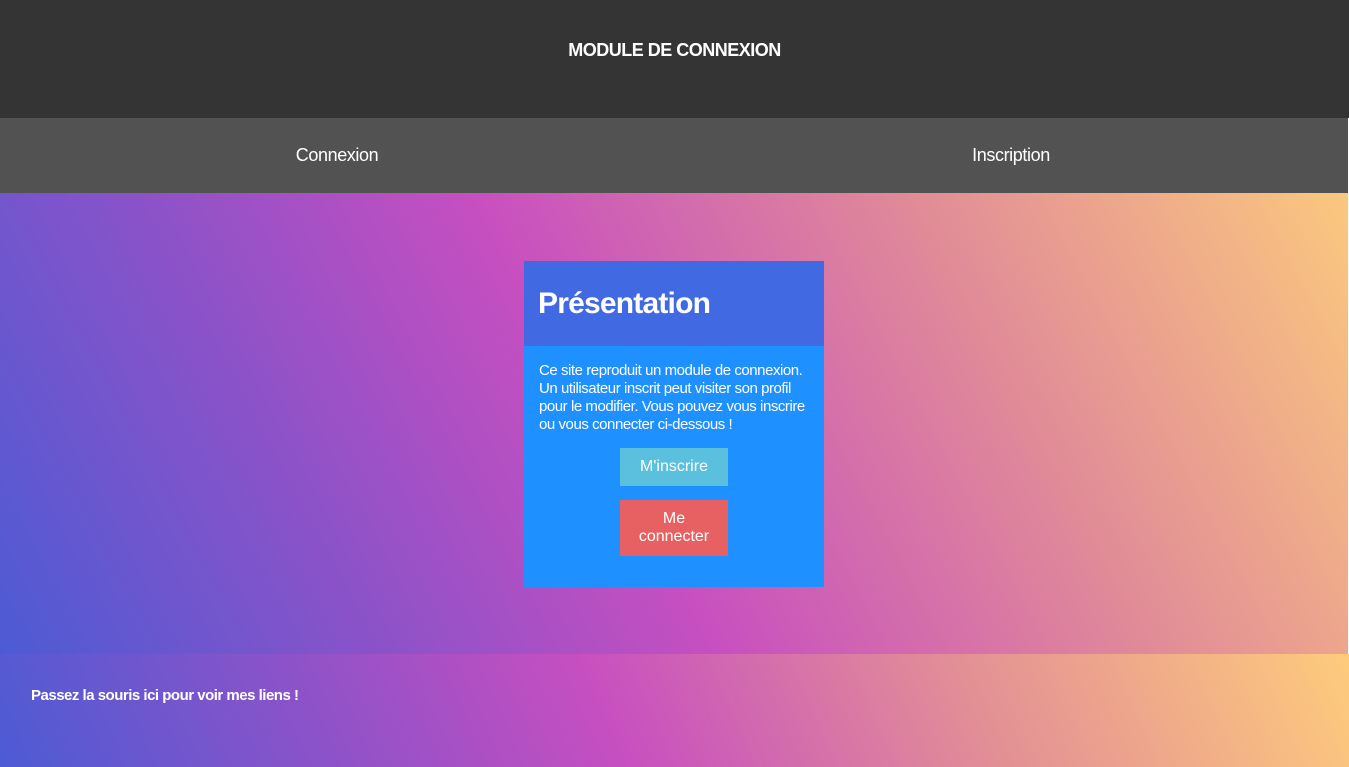 The image size is (1349, 767). Describe the element at coordinates (674, 50) in the screenshot. I see `site-title: MODULE DE CONNEXION` at that location.